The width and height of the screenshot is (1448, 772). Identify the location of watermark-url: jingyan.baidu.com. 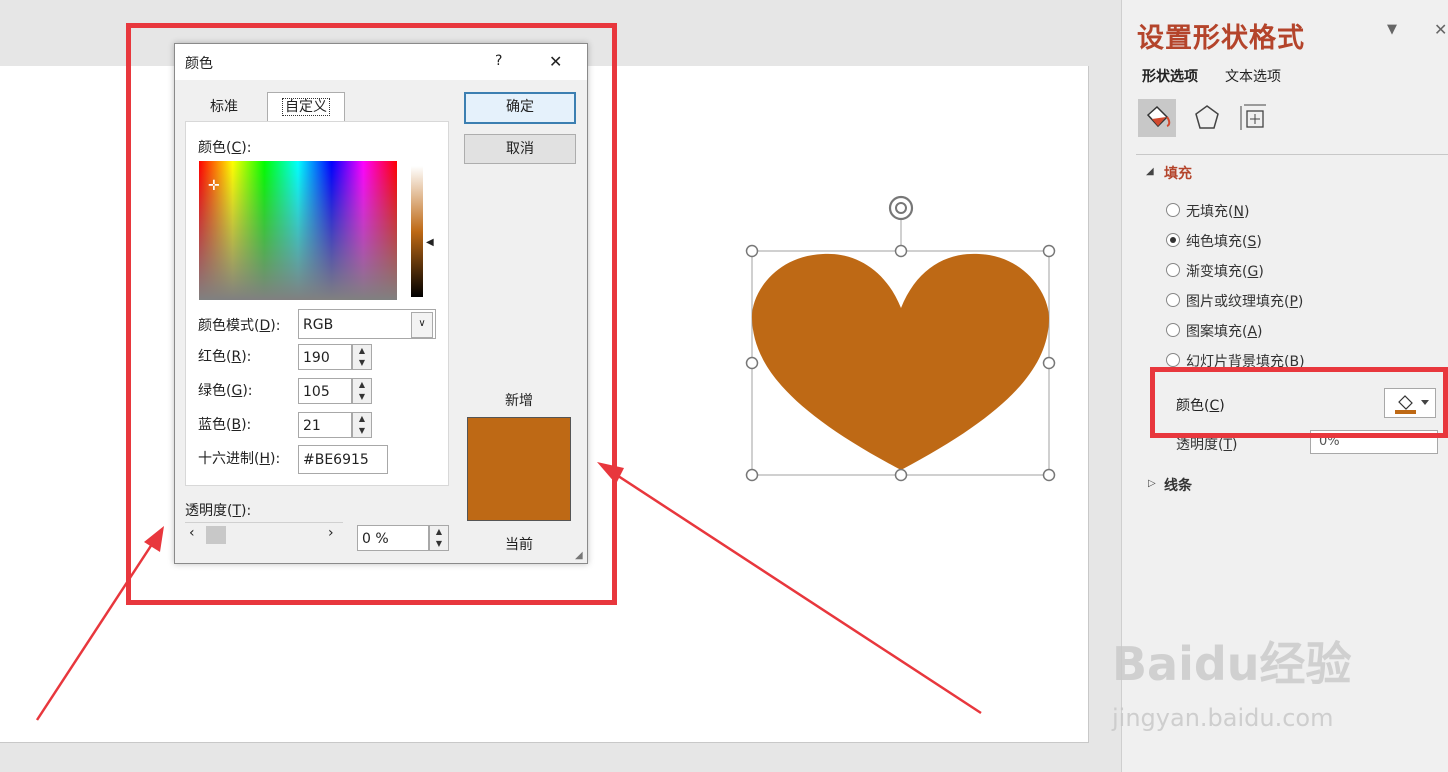
(1223, 718).